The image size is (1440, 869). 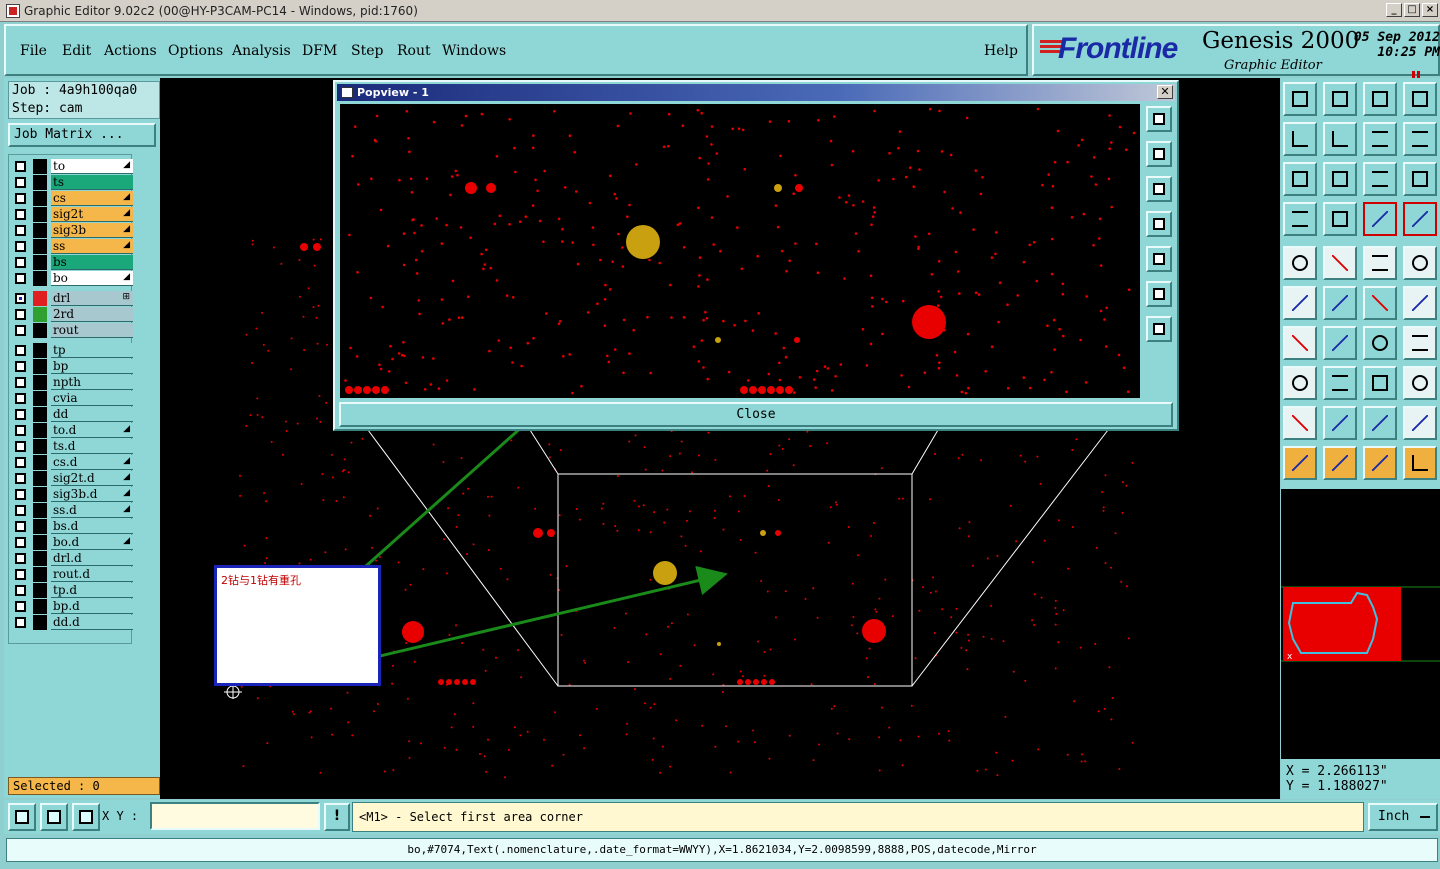 I want to click on layer-name: drl ⊞, so click(x=92, y=298).